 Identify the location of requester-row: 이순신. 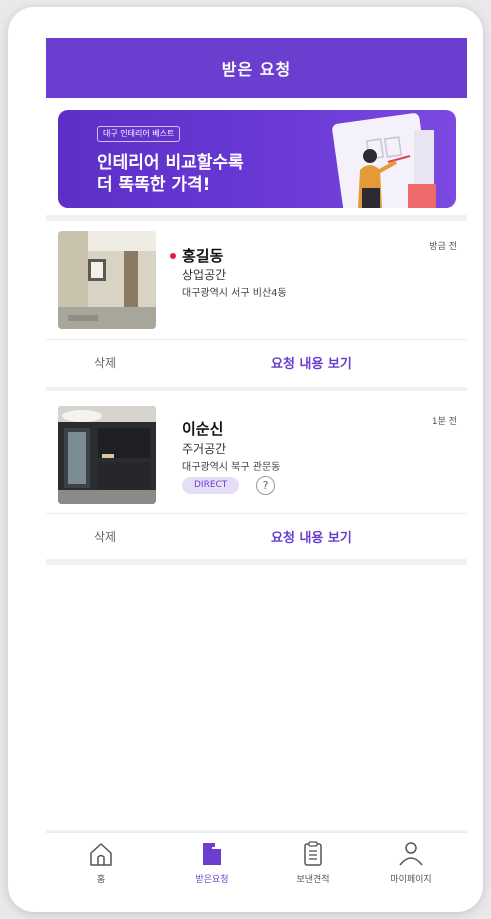
(202, 428).